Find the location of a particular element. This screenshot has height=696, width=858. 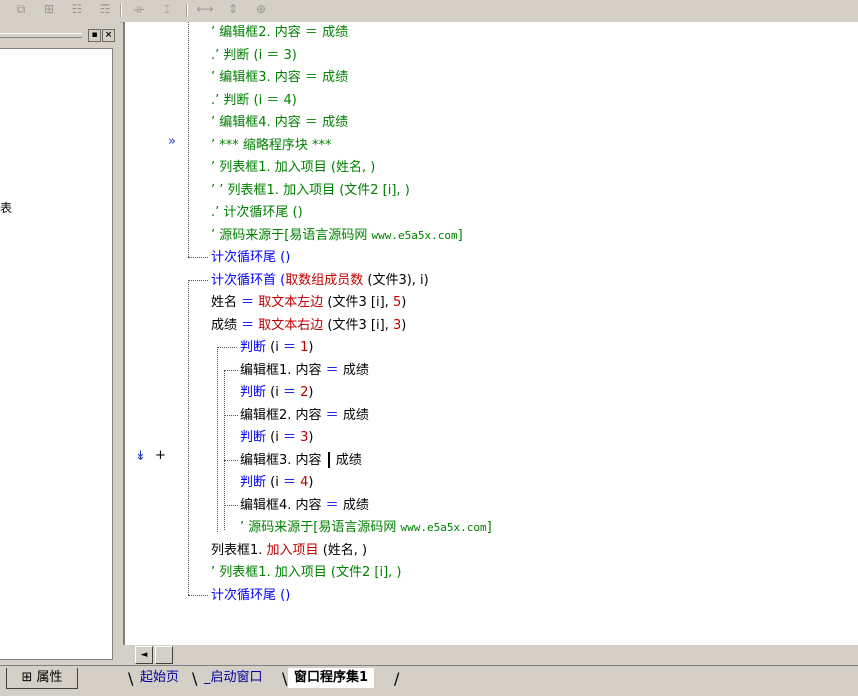

space-vertical-icon: ⌶ is located at coordinates (167, 9).